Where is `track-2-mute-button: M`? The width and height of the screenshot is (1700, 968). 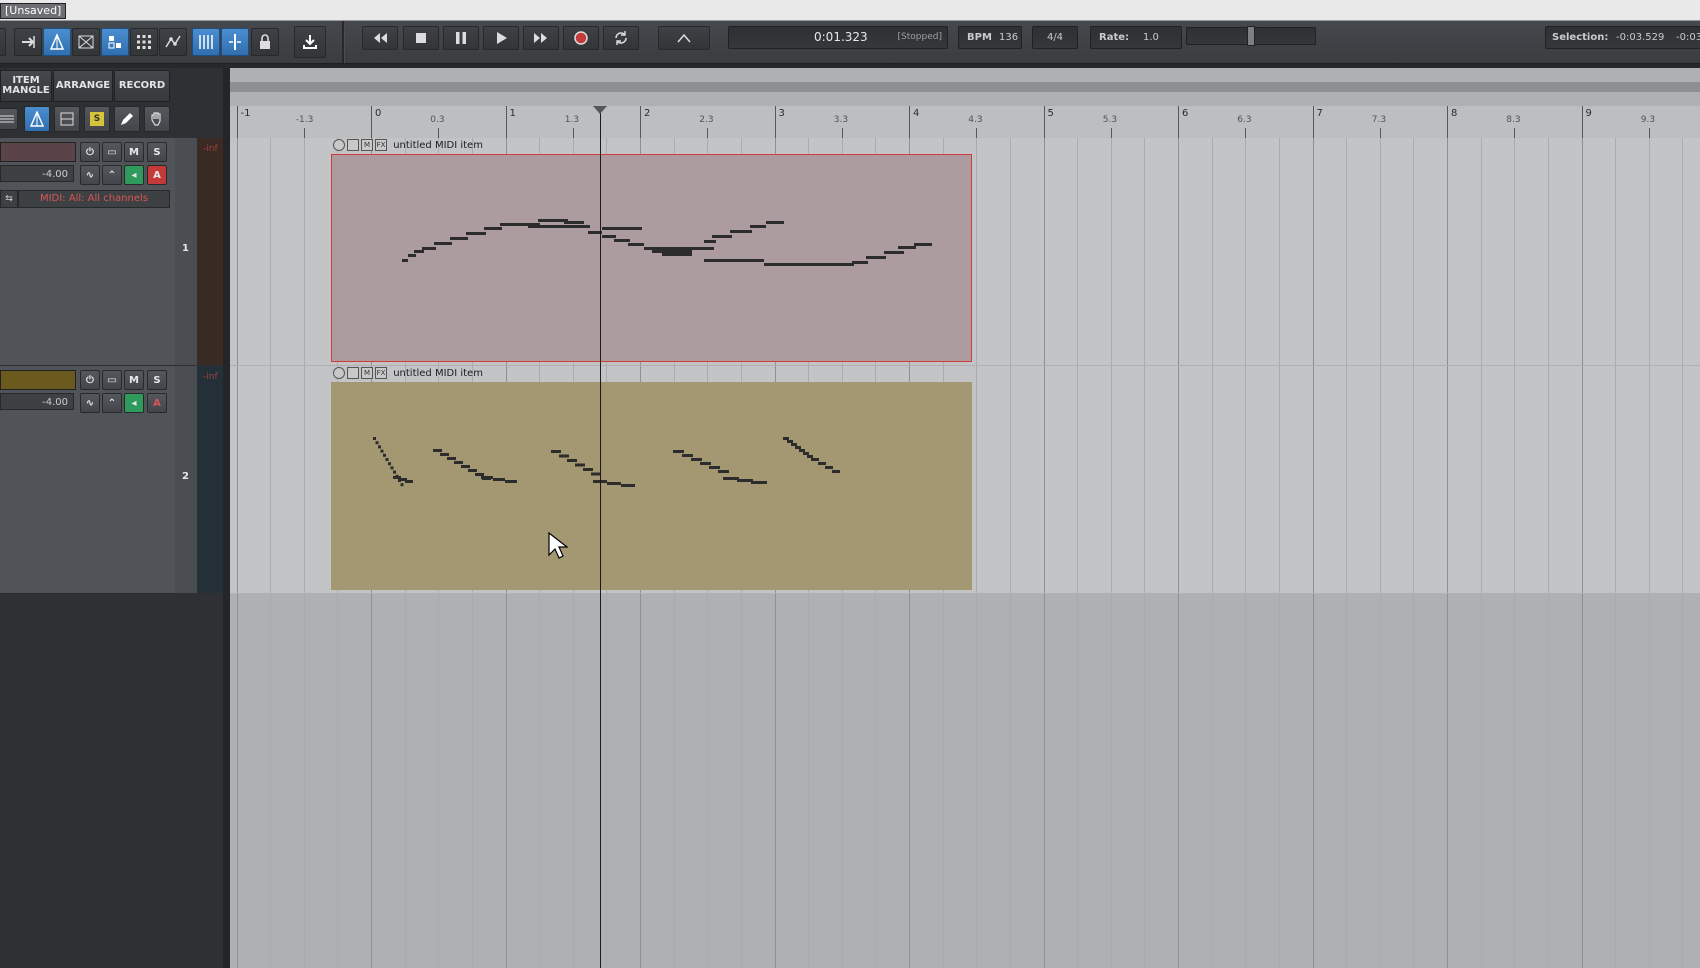 track-2-mute-button: M is located at coordinates (134, 380).